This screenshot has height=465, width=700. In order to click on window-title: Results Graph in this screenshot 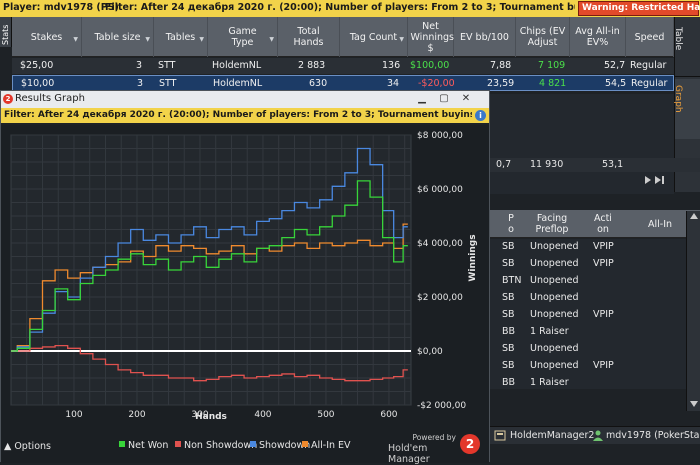, I will do `click(50, 98)`.